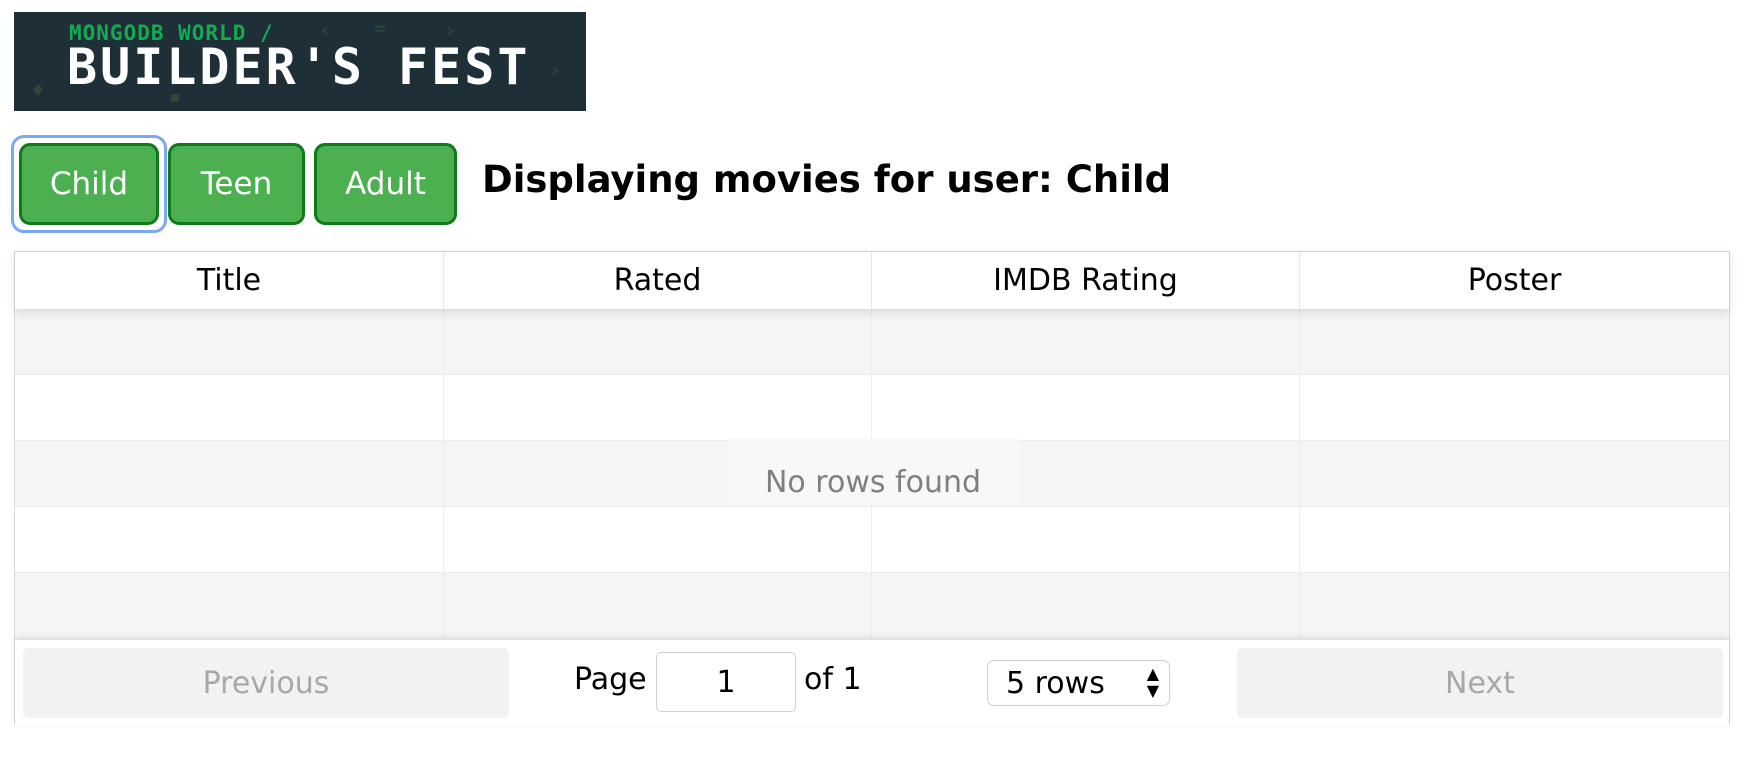  Describe the element at coordinates (380, 28) in the screenshot. I see `pixel-decoration: =` at that location.